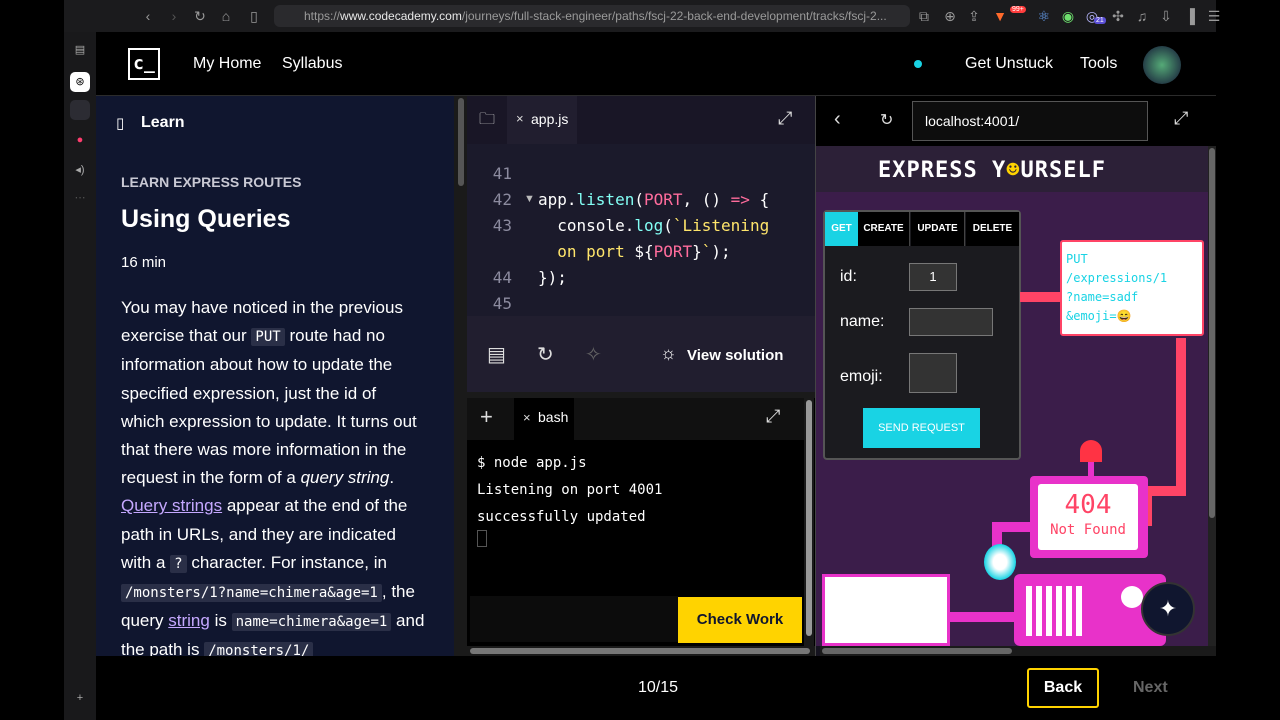  I want to click on name-input, so click(951, 322).